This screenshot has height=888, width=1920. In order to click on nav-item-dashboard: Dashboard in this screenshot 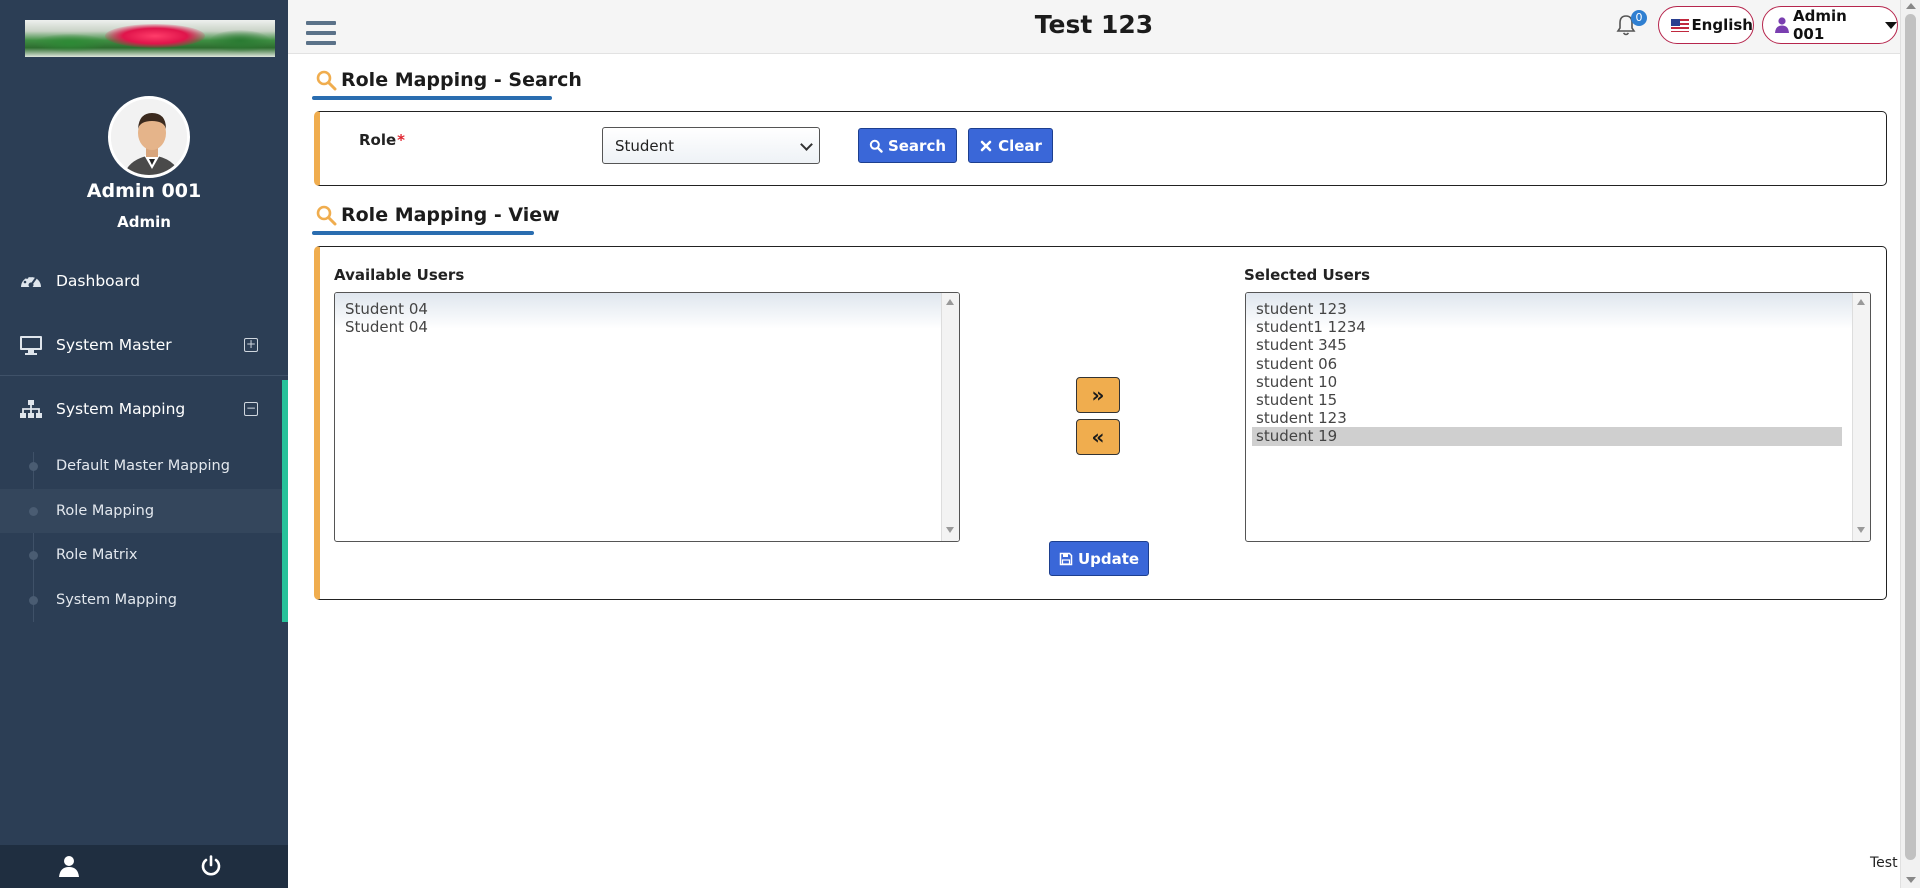, I will do `click(144, 281)`.